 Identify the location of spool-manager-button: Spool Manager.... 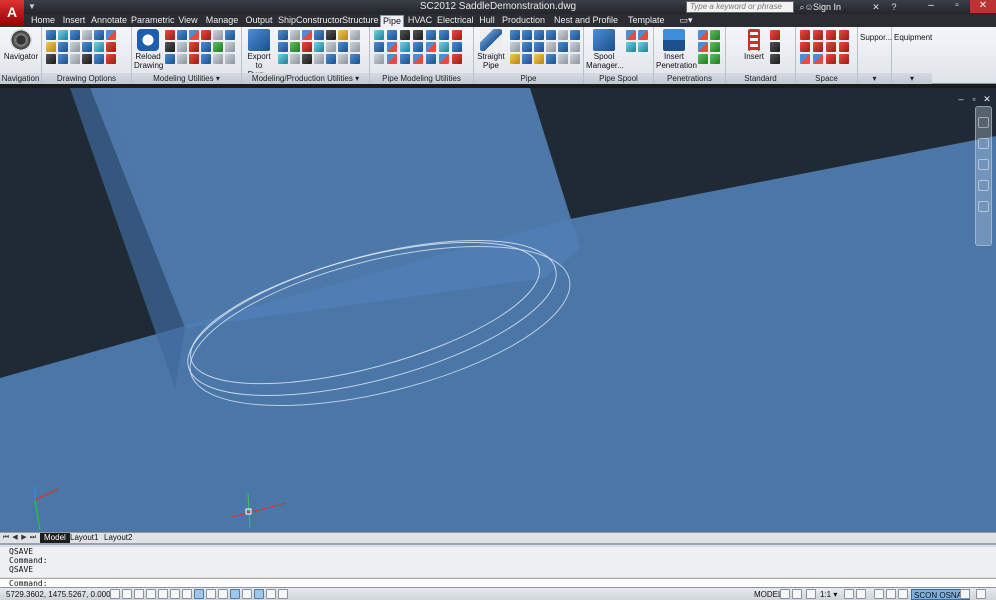
(605, 49).